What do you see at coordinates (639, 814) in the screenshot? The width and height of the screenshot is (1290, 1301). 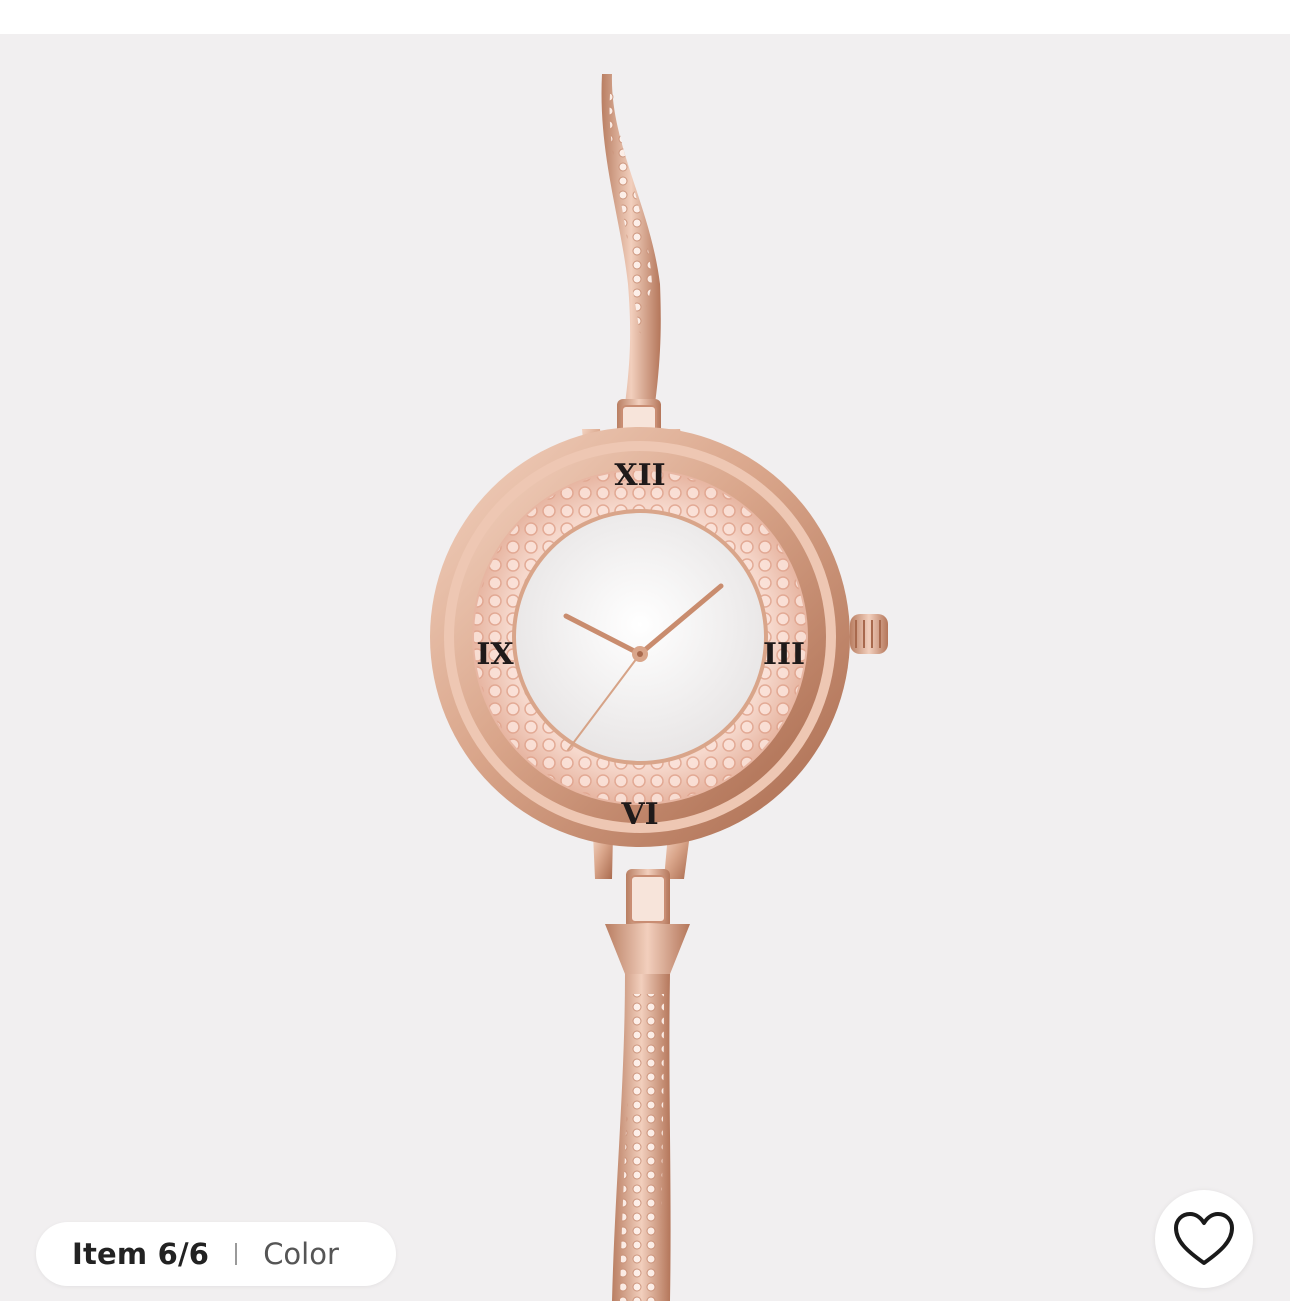 I see `numeral-vi: VI` at bounding box center [639, 814].